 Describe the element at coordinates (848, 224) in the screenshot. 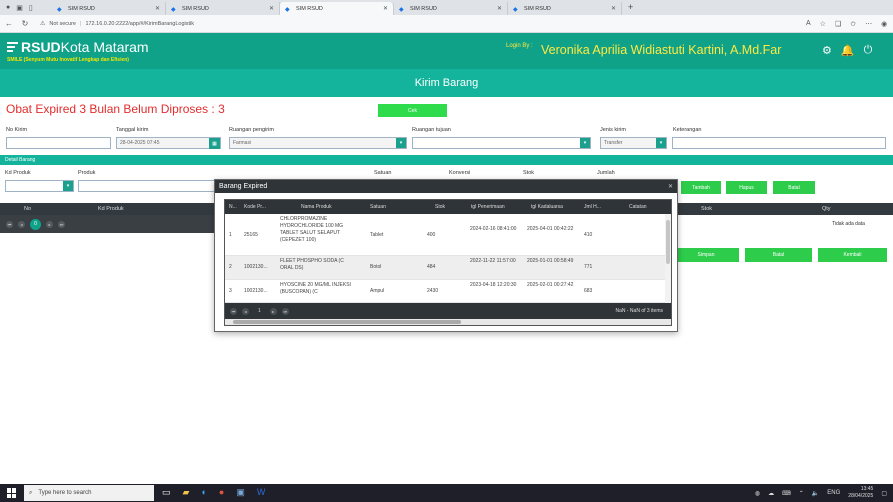

I see `grid-empty-message: Tidak ada data` at that location.